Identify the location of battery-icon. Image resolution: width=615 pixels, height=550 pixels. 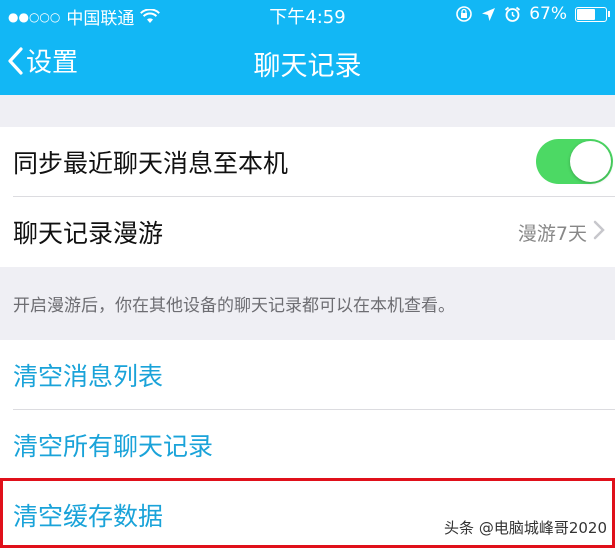
(592, 14).